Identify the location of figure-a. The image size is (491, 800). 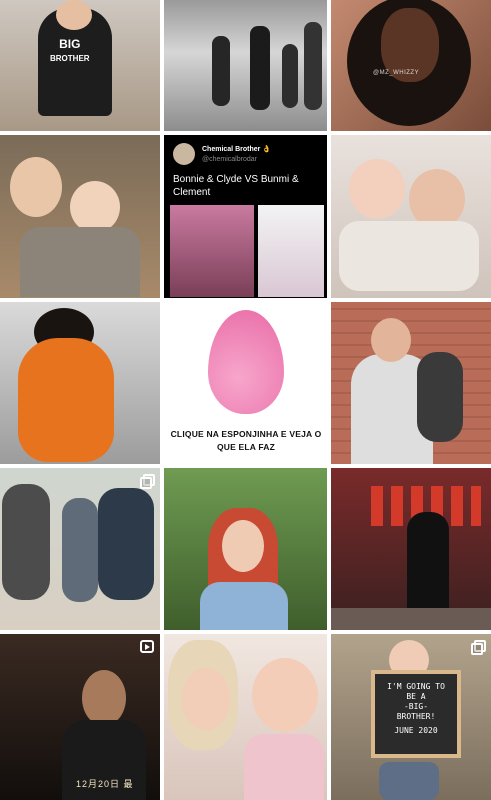
(221, 71).